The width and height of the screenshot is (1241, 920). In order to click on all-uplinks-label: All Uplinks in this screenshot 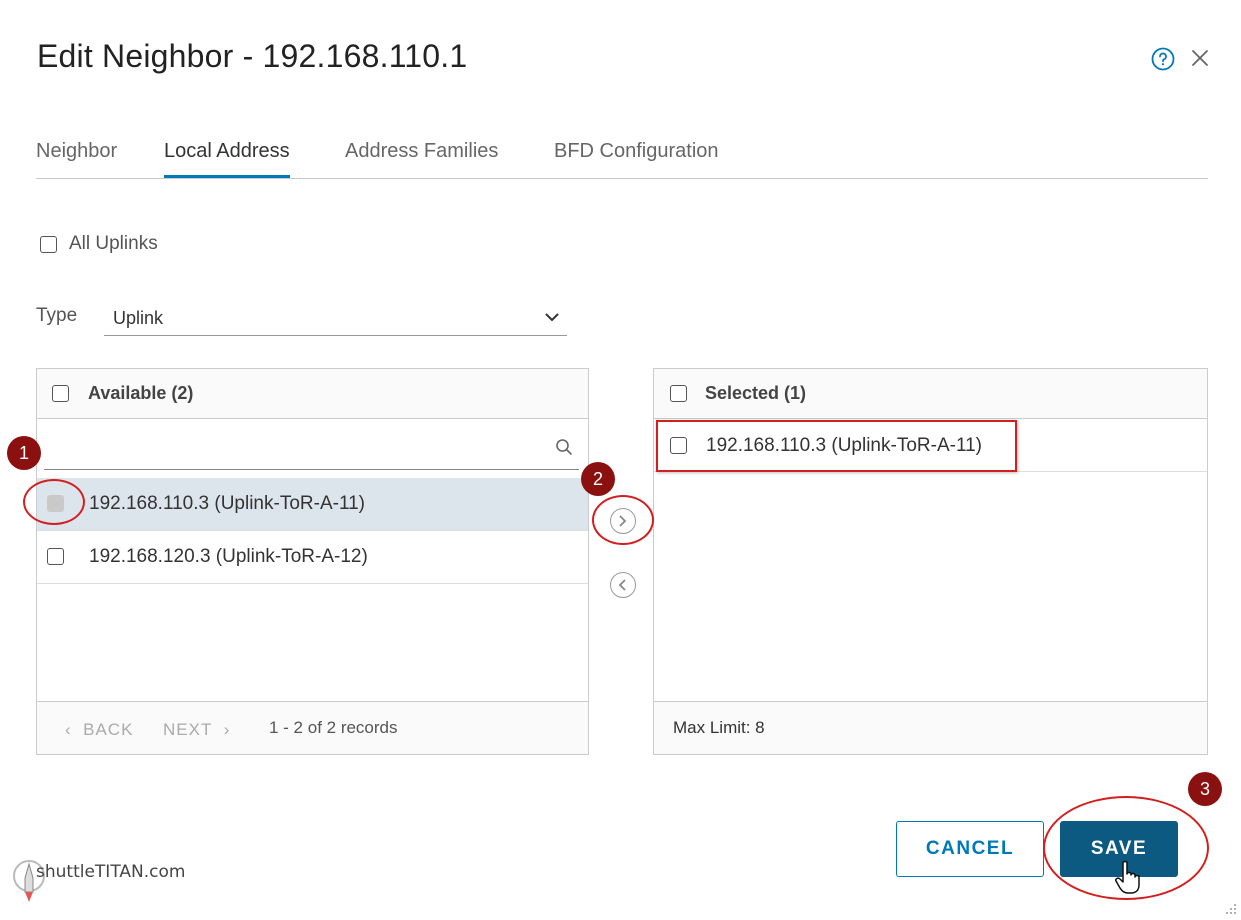, I will do `click(113, 243)`.